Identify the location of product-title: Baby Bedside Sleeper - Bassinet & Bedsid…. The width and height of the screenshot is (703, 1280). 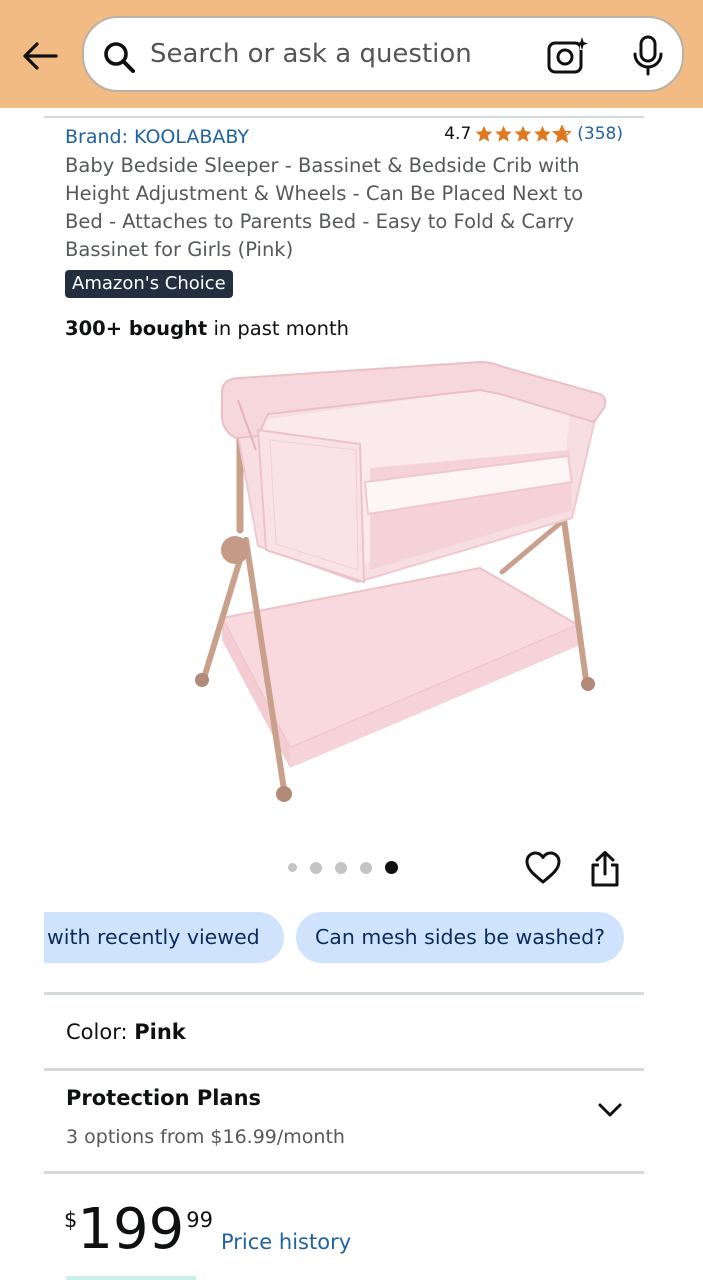
(324, 207).